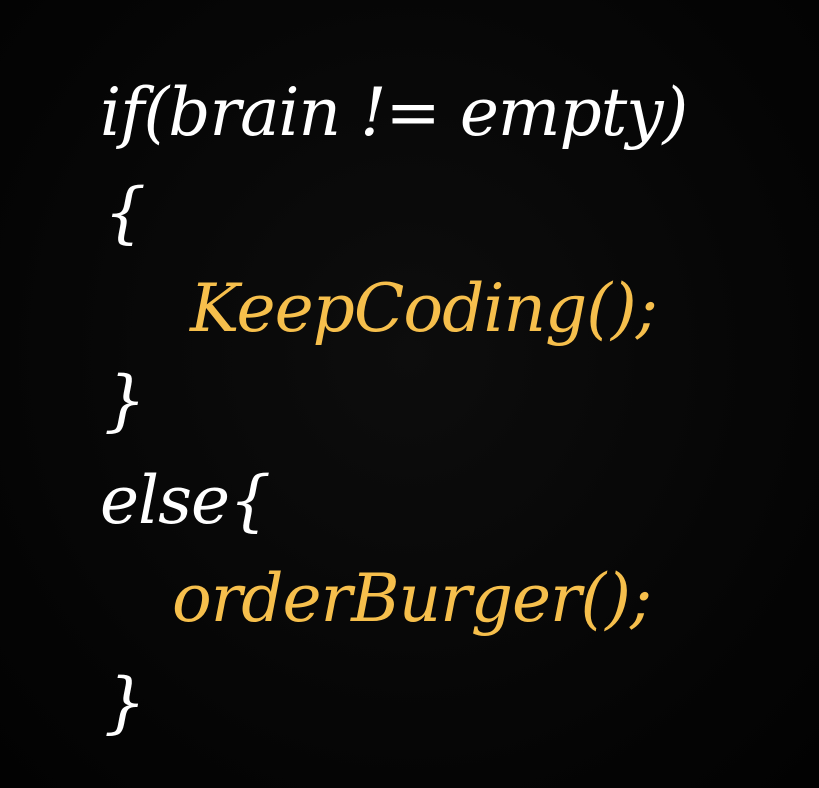 Image resolution: width=819 pixels, height=788 pixels. Describe the element at coordinates (185, 500) in the screenshot. I see `else-line: else{` at that location.